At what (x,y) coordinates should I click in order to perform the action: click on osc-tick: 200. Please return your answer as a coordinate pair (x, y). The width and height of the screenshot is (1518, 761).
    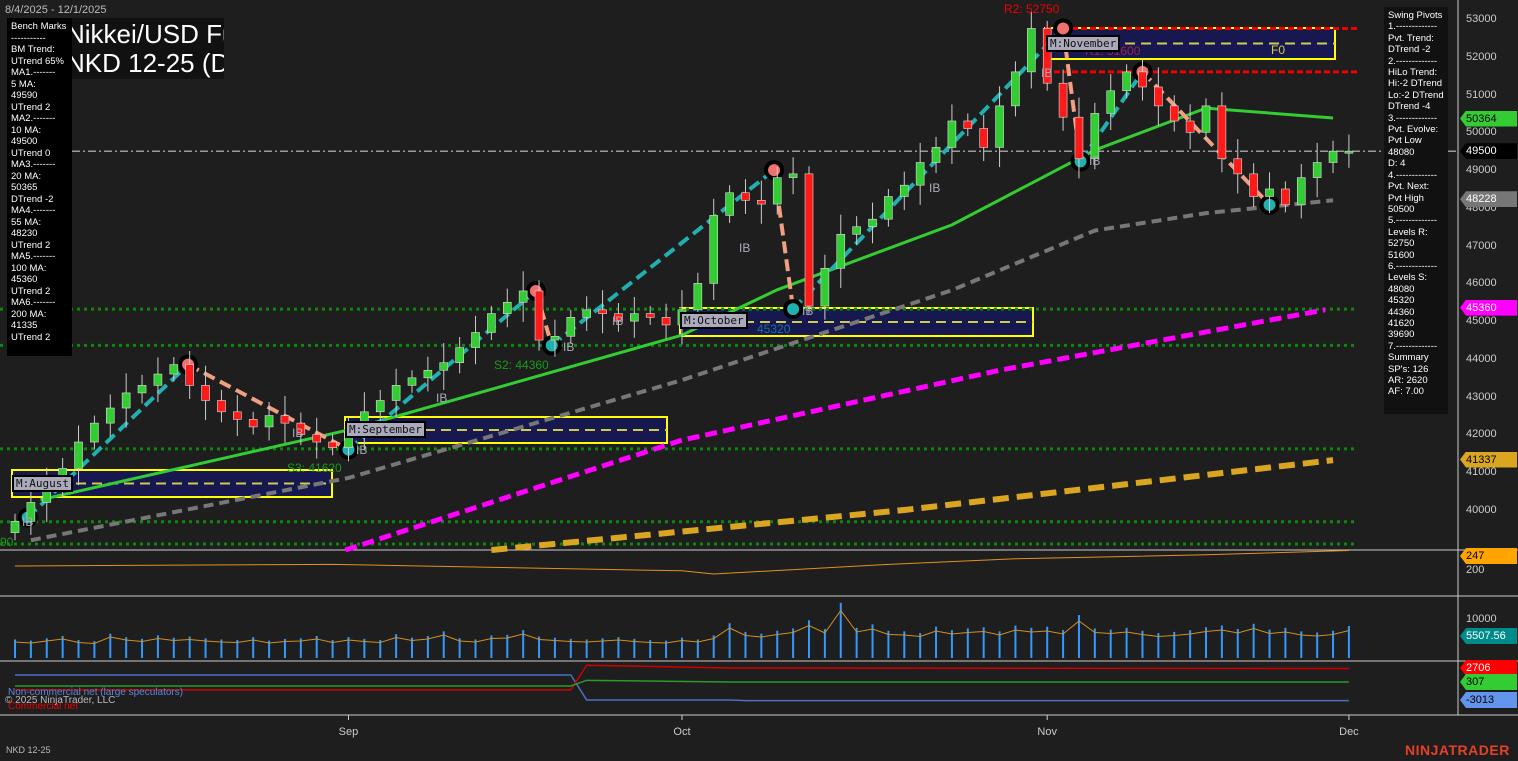
    Looking at the image, I should click on (1475, 570).